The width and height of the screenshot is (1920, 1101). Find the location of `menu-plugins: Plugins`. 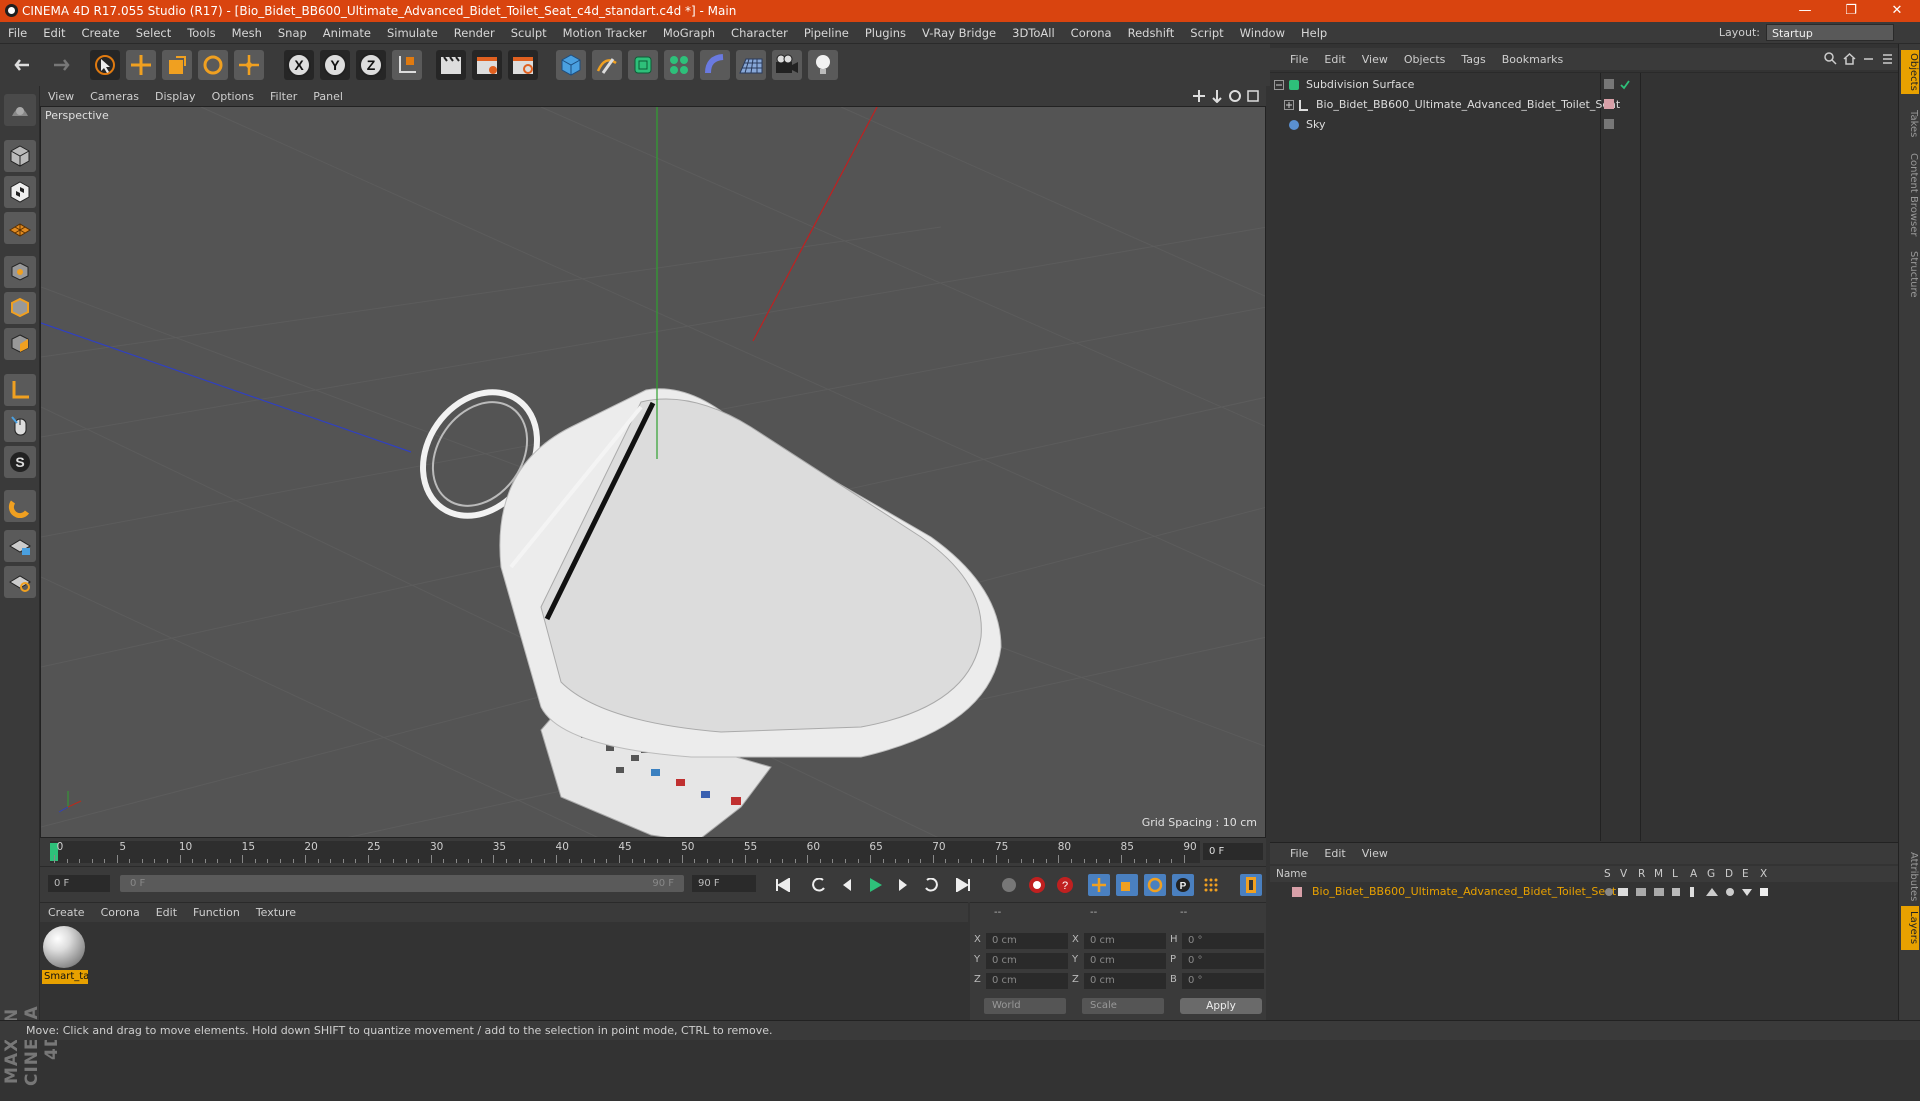

menu-plugins: Plugins is located at coordinates (885, 33).